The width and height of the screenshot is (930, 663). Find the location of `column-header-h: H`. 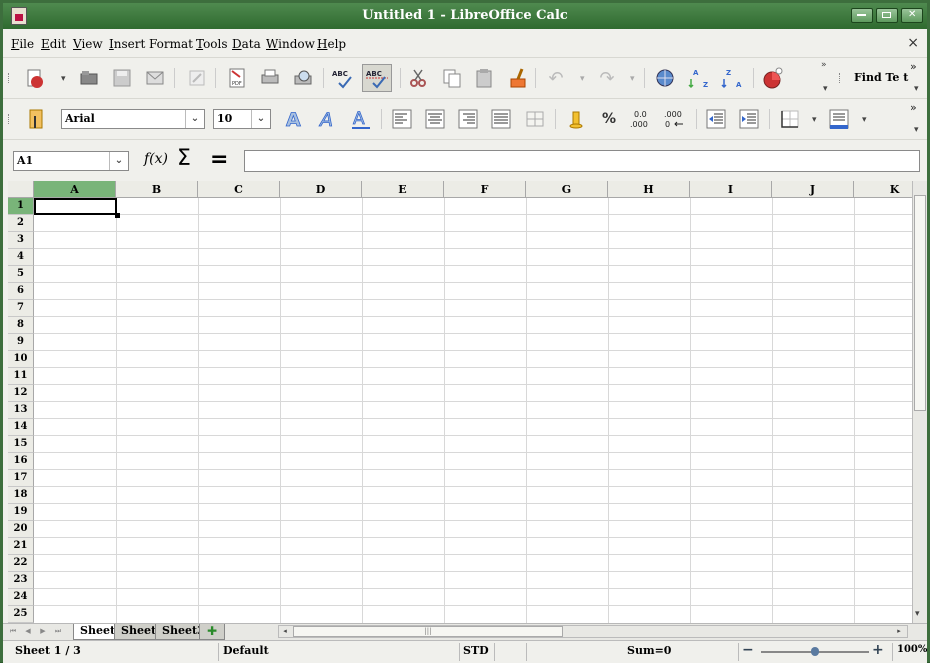

column-header-h: H is located at coordinates (649, 189).